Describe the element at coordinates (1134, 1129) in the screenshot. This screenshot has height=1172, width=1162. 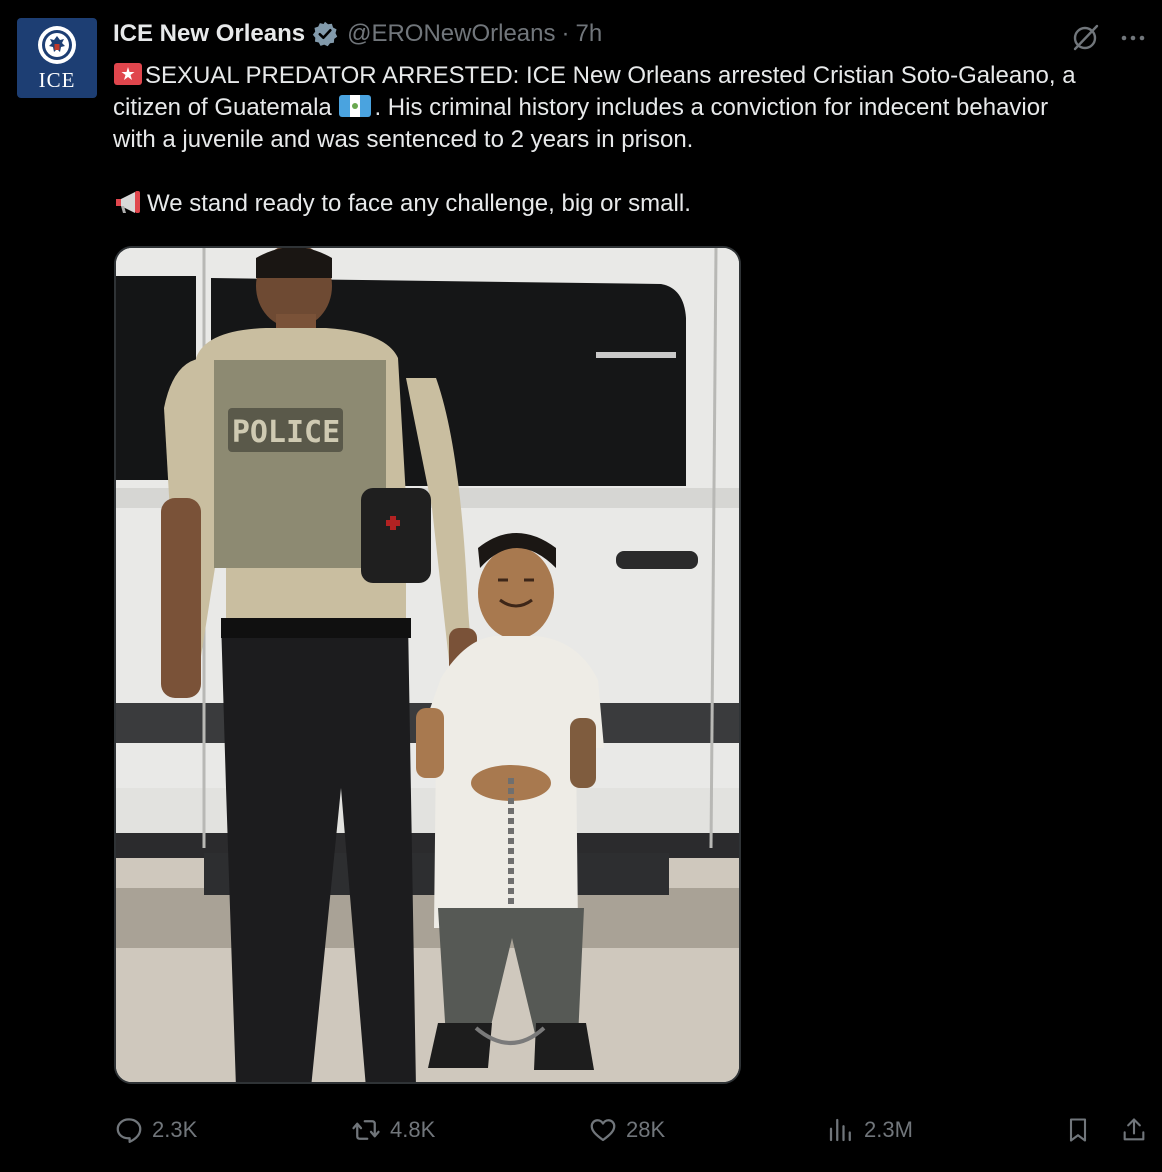
I see `share-icon` at that location.